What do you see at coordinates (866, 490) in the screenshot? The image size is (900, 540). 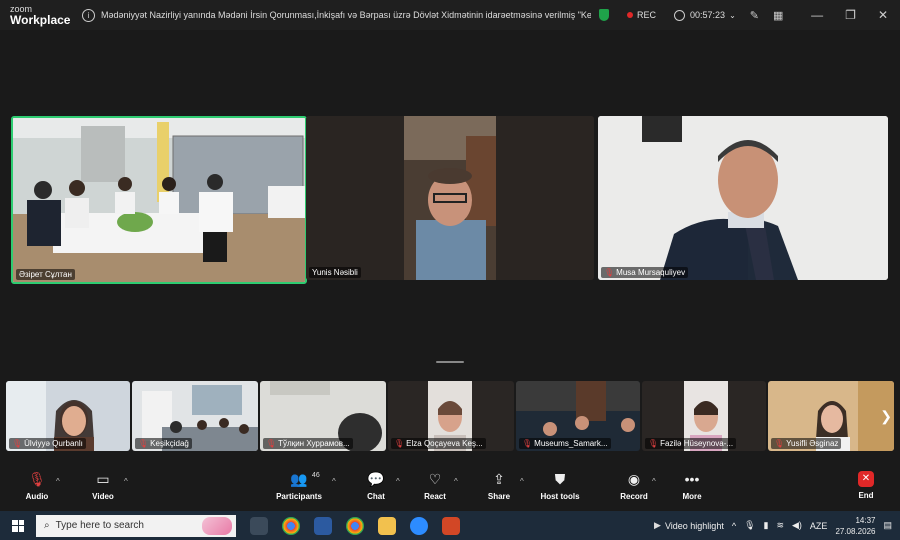 I see `end-button: ✕ End` at bounding box center [866, 490].